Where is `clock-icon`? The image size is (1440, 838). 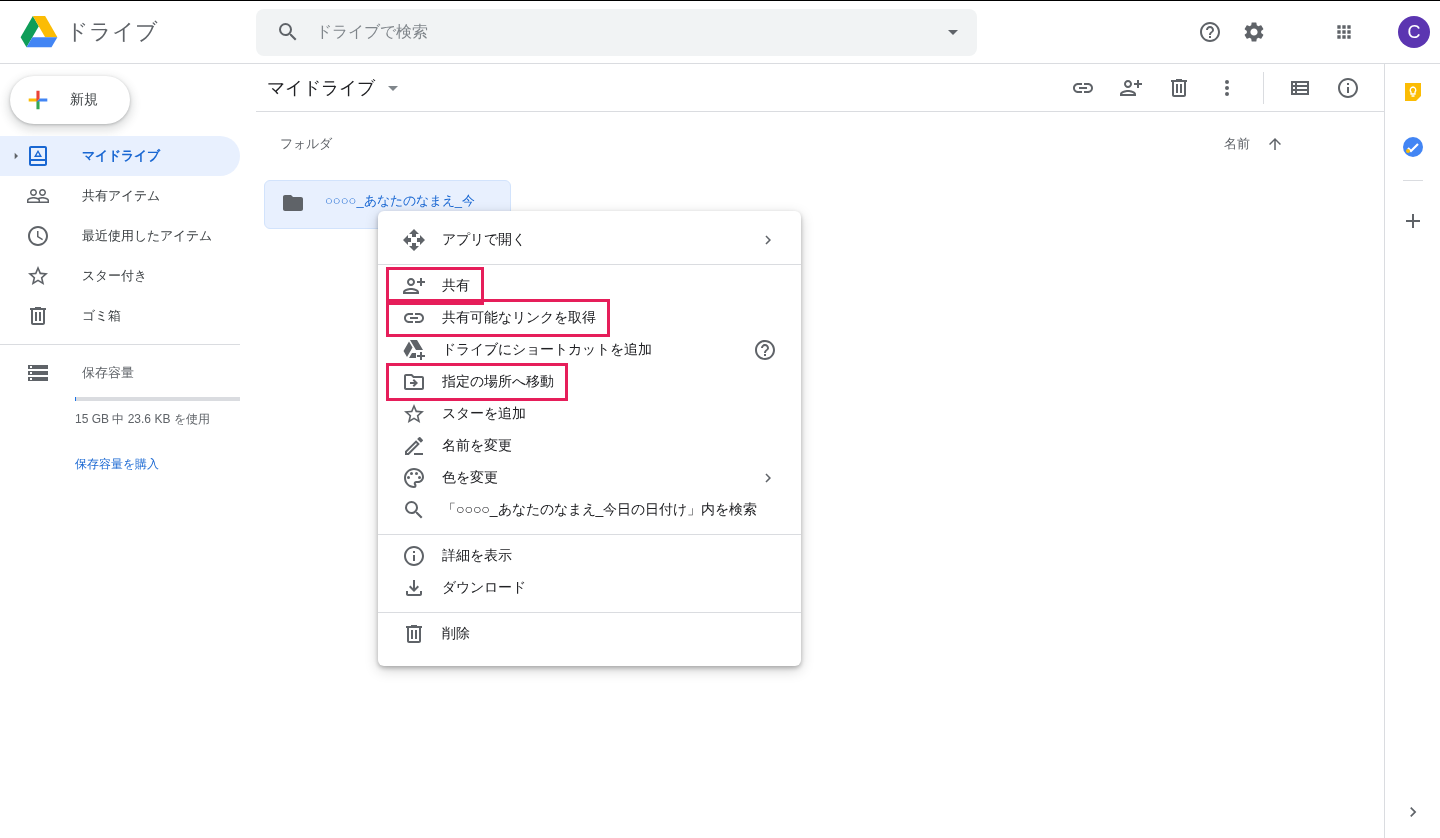
clock-icon is located at coordinates (38, 236).